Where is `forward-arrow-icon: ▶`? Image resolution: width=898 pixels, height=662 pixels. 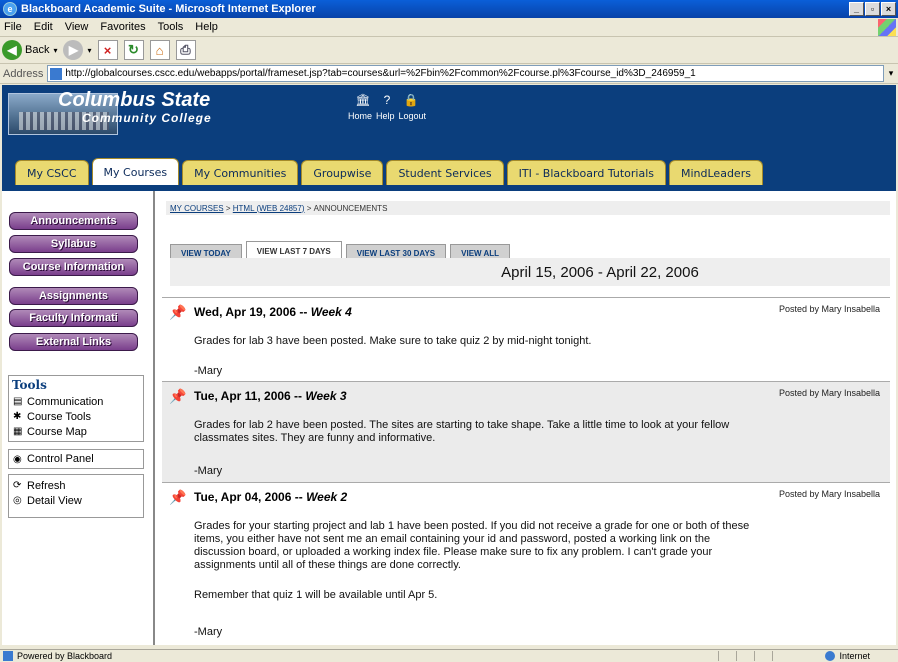
forward-arrow-icon: ▶ is located at coordinates (73, 50).